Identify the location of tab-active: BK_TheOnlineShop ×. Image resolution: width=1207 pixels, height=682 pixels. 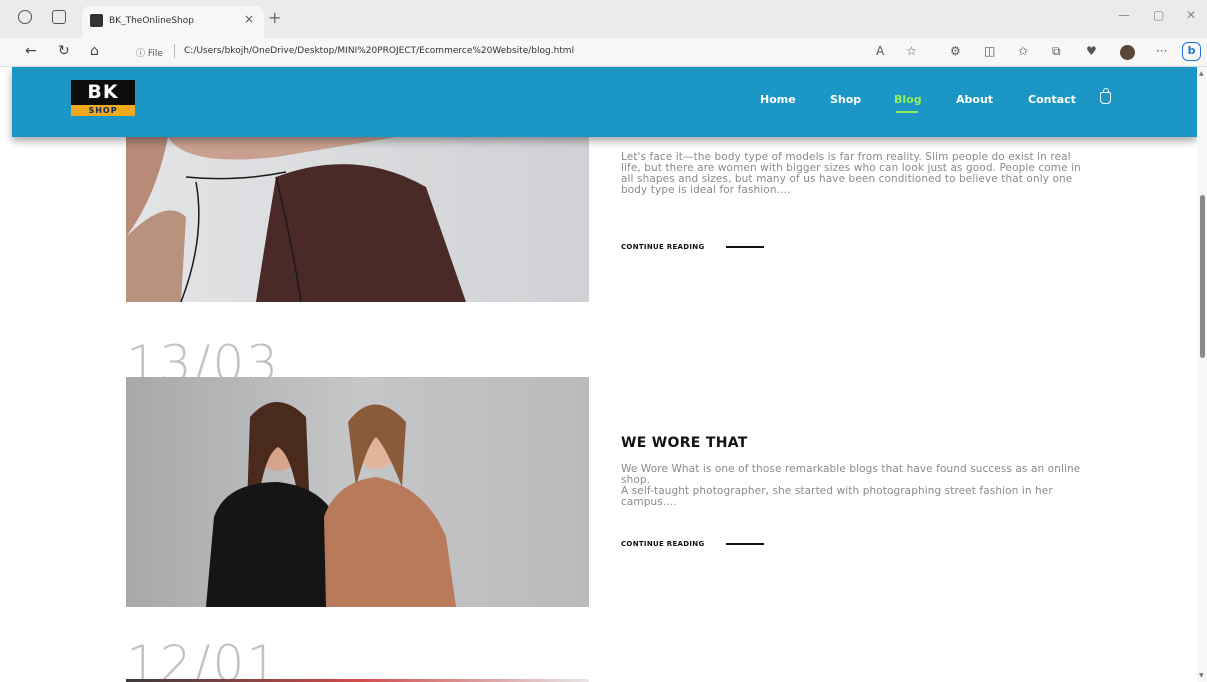
(173, 22).